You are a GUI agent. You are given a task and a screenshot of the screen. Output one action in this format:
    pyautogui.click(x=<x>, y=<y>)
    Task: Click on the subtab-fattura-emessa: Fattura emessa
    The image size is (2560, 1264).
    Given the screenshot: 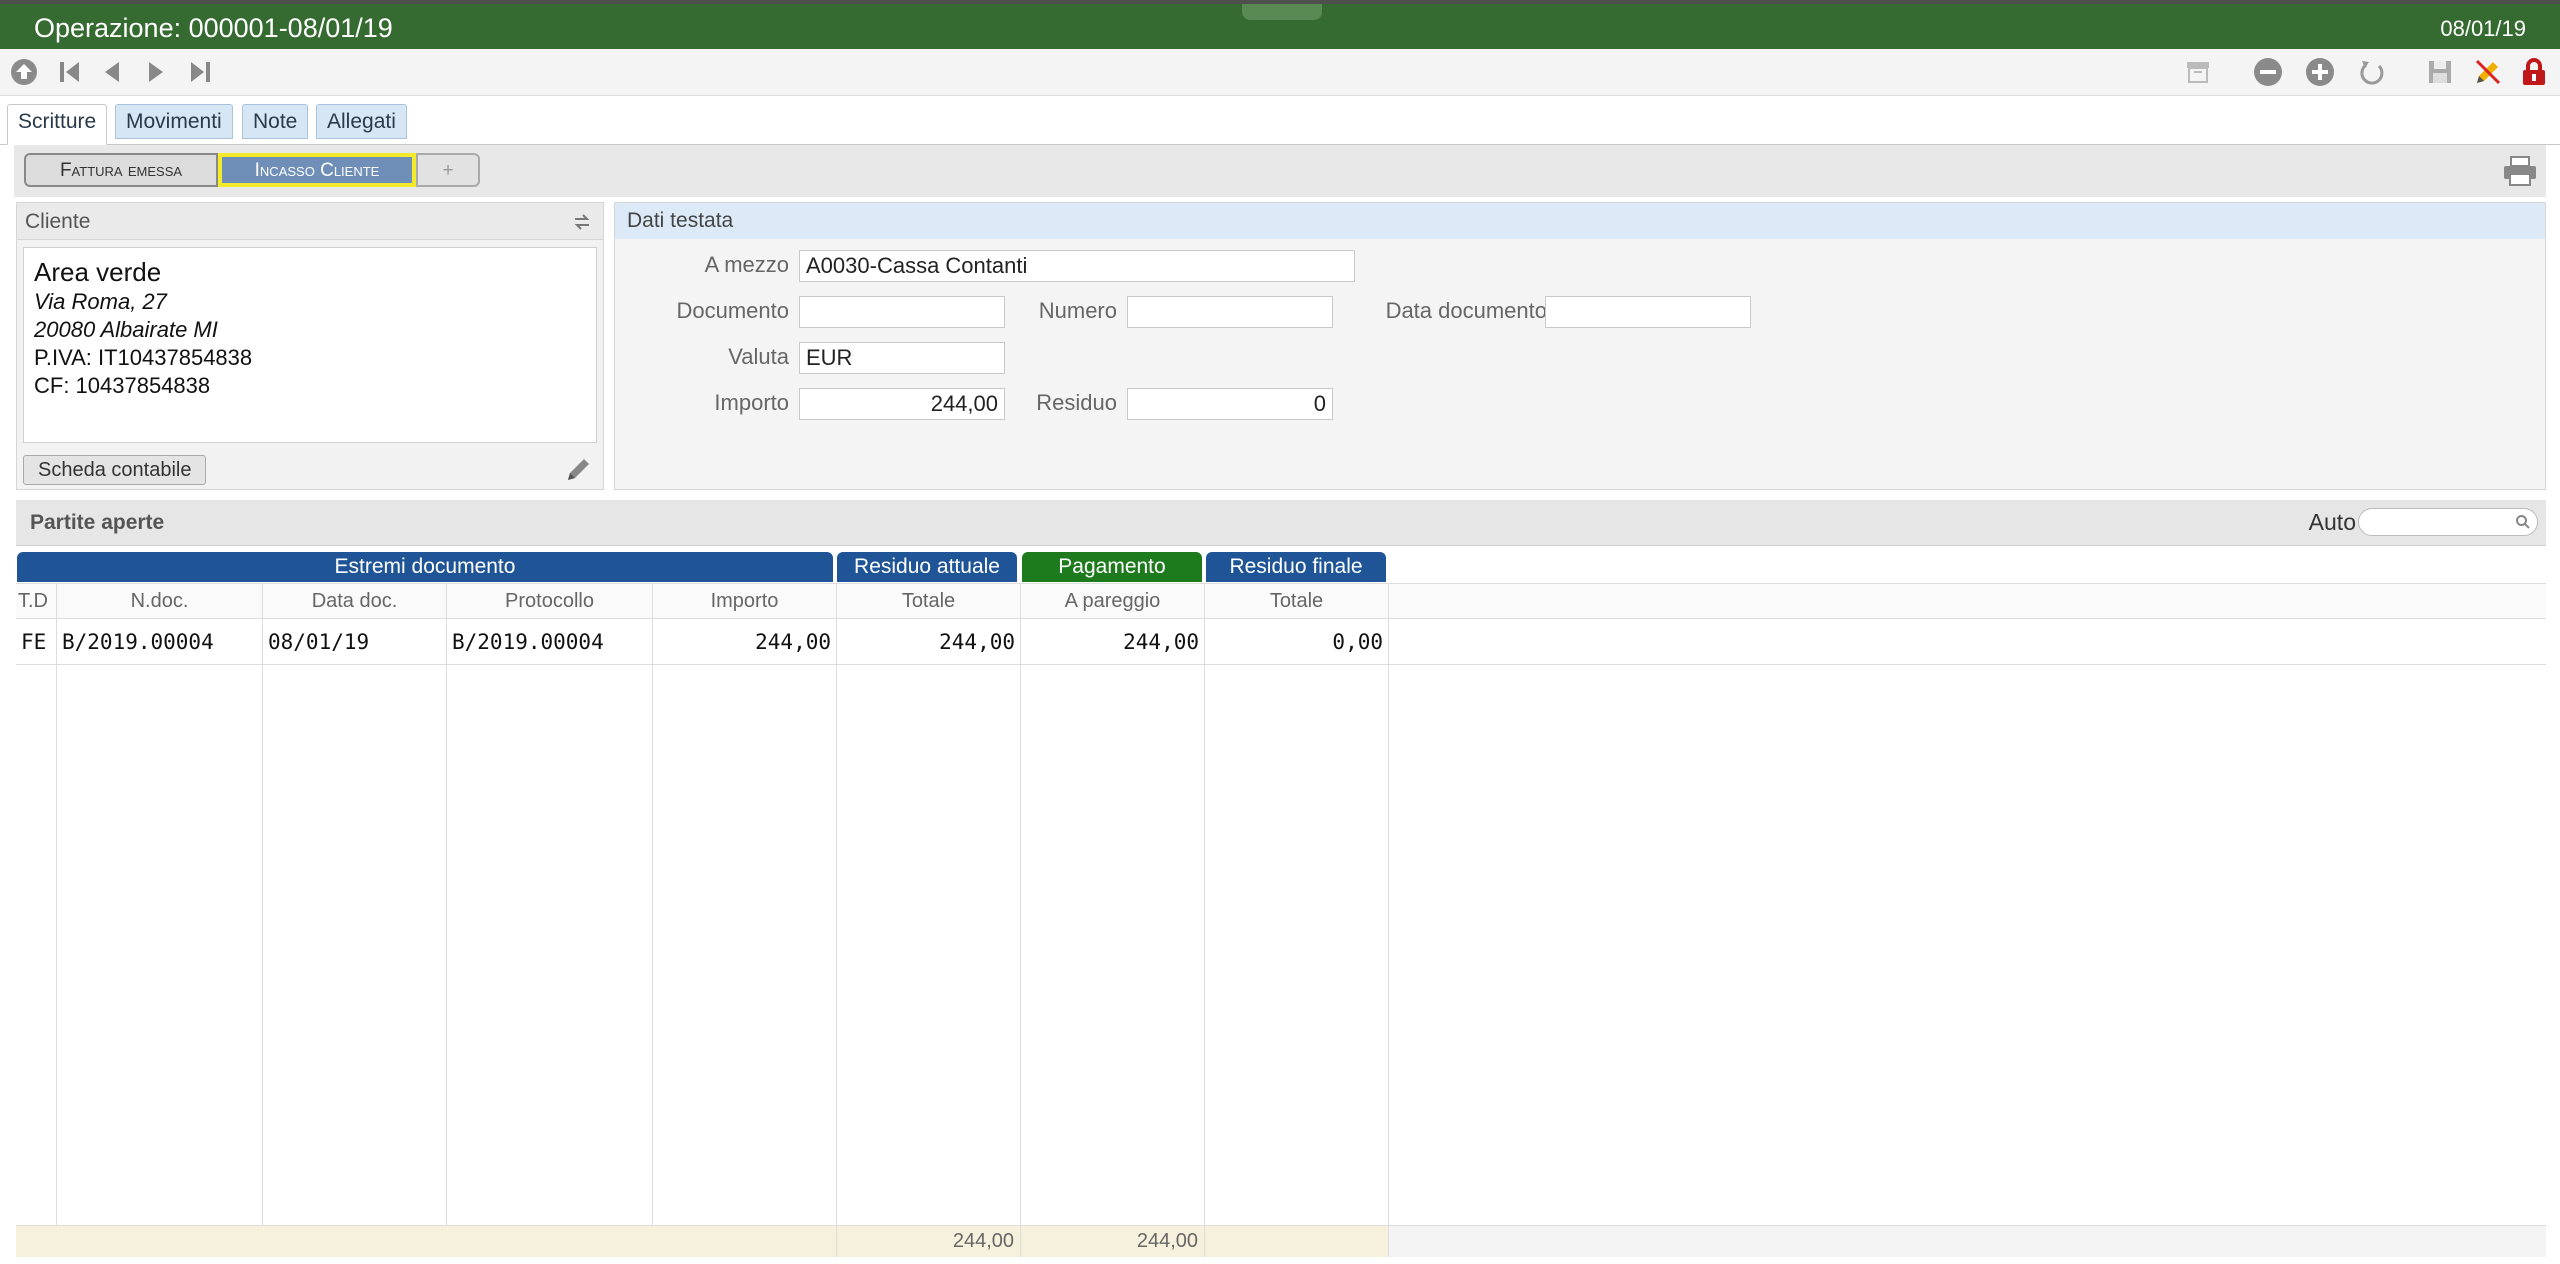 What is the action you would take?
    pyautogui.click(x=121, y=170)
    